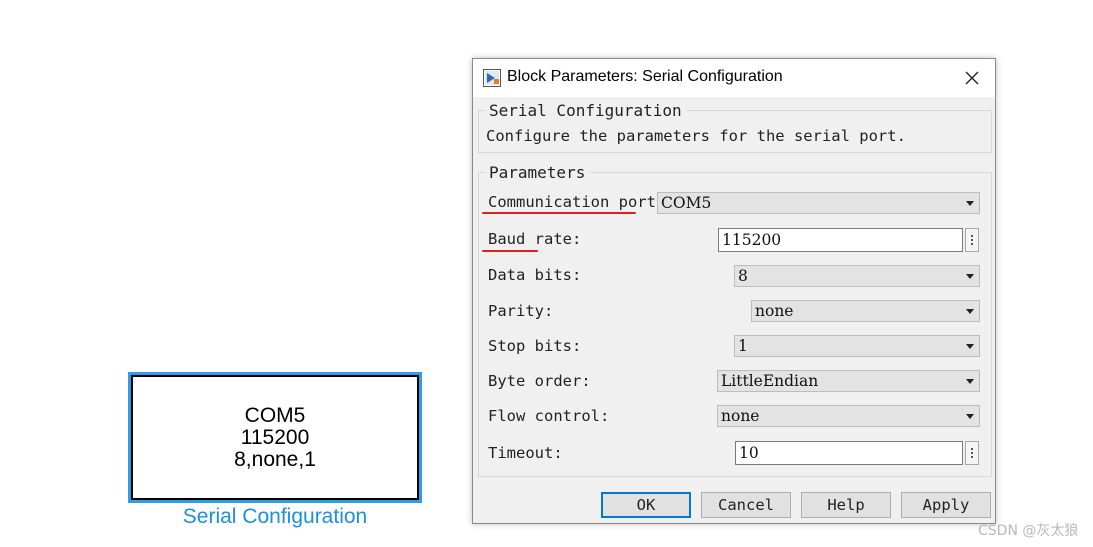 This screenshot has height=547, width=1093. What do you see at coordinates (275, 415) in the screenshot?
I see `block-line-port: COM5` at bounding box center [275, 415].